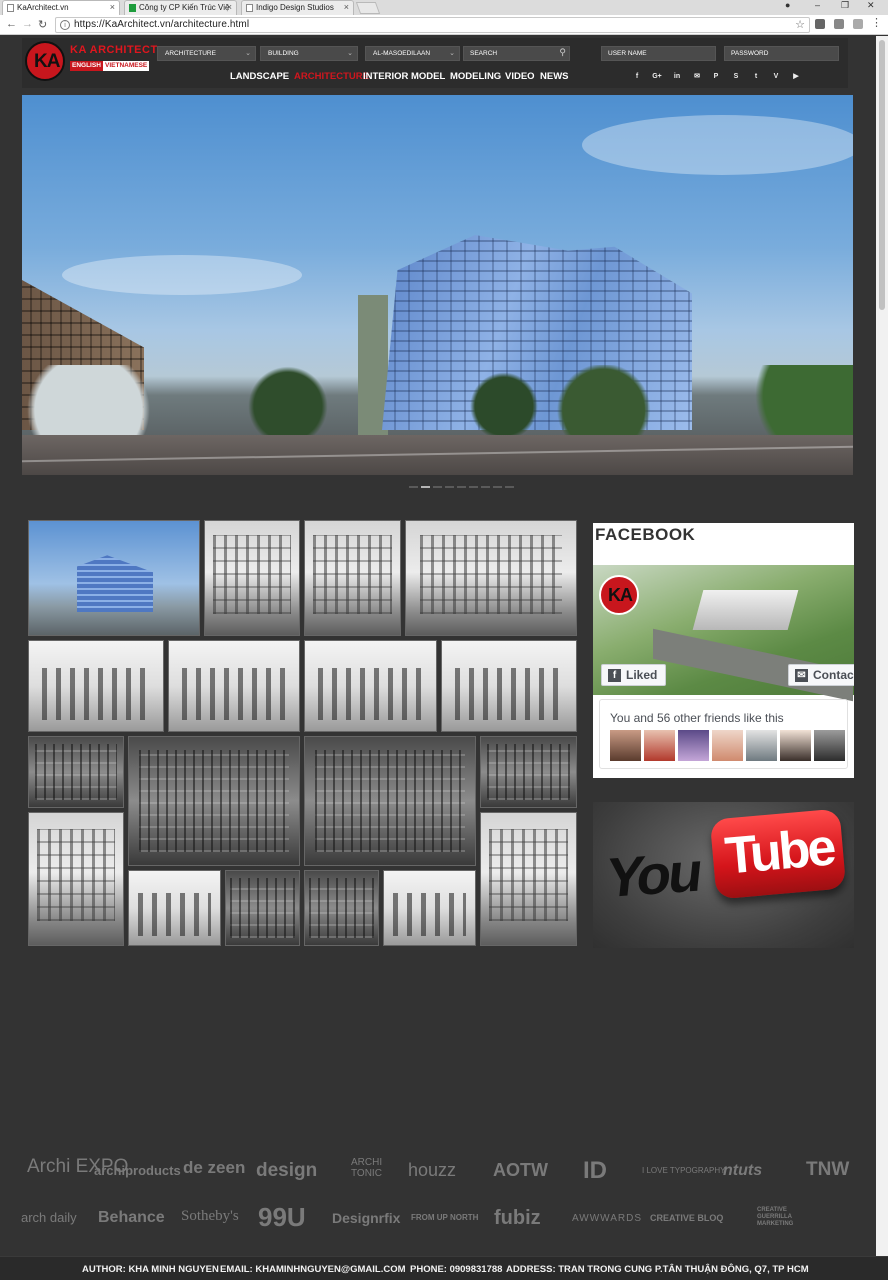  I want to click on partner-logo-fromupnorth: FROM UP NORTH, so click(444, 1217).